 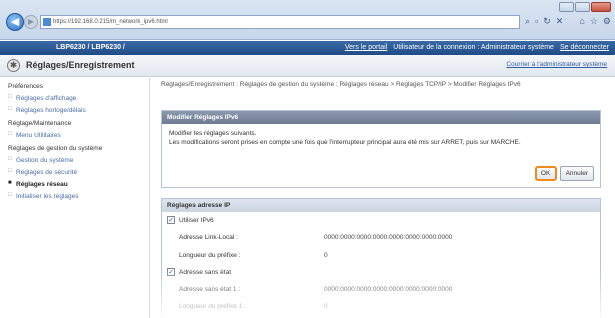 What do you see at coordinates (47, 22) in the screenshot?
I see `favicon-icon` at bounding box center [47, 22].